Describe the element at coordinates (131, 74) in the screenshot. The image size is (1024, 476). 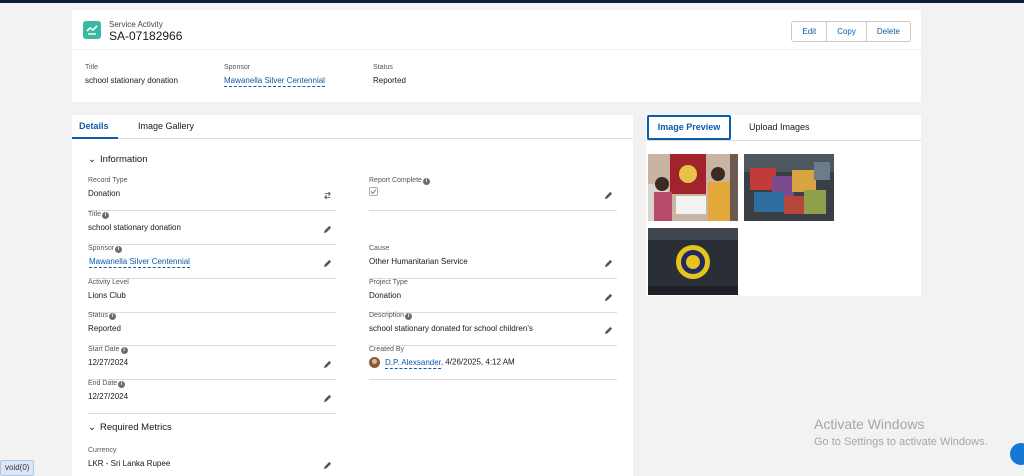
I see `highlight-title: Title school stationary donation` at that location.